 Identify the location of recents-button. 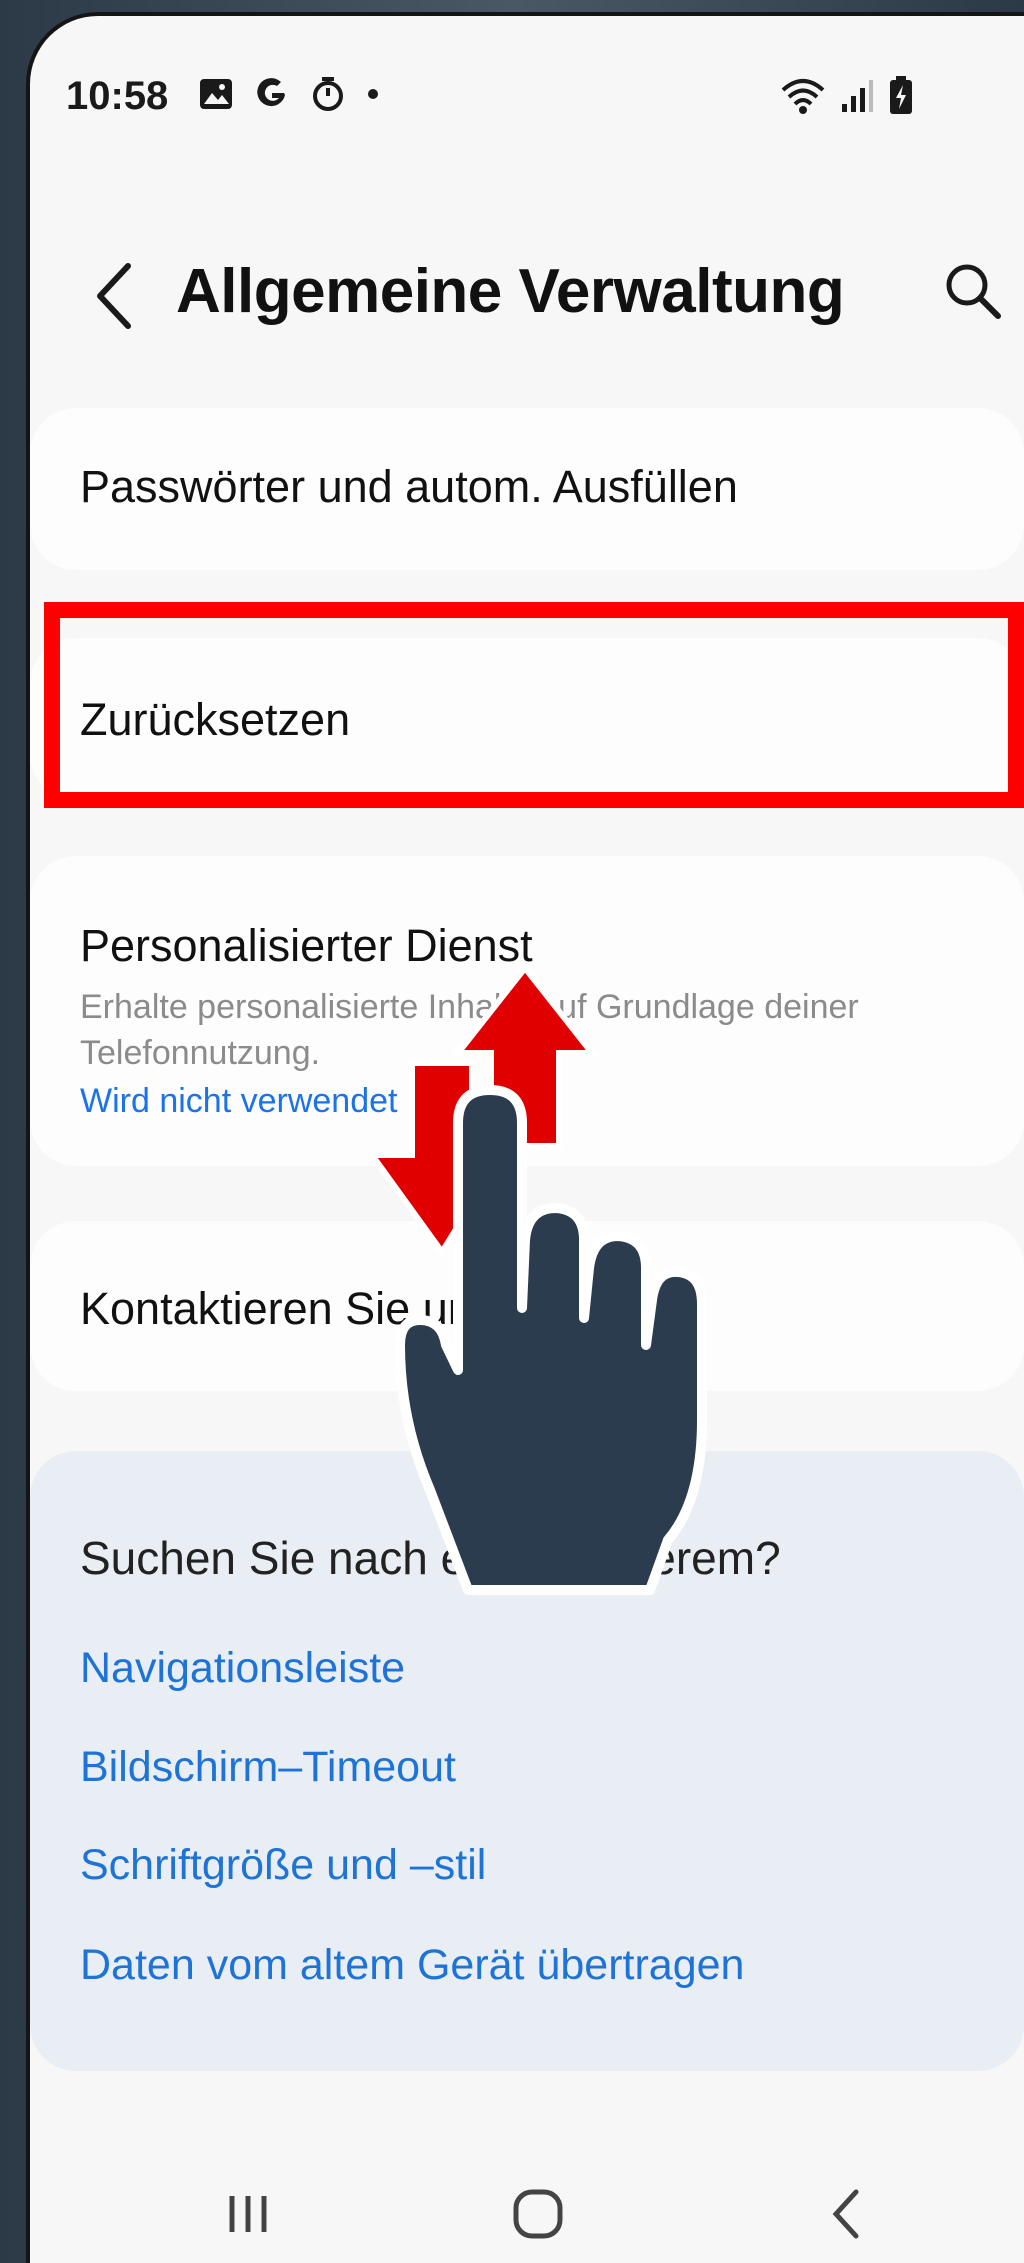
(248, 2214).